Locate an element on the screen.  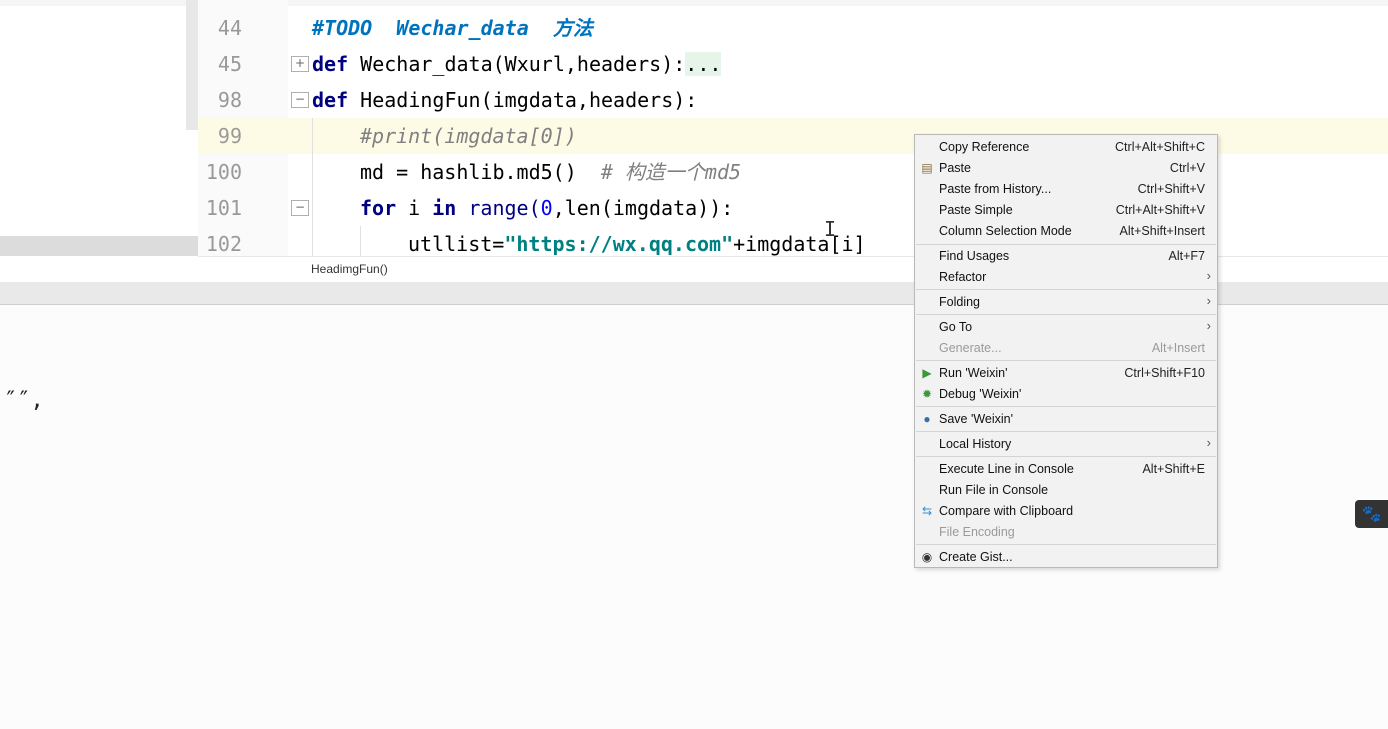
menu-item-debug: ✹ Debug 'Weixin' is located at coordinates (1066, 394).